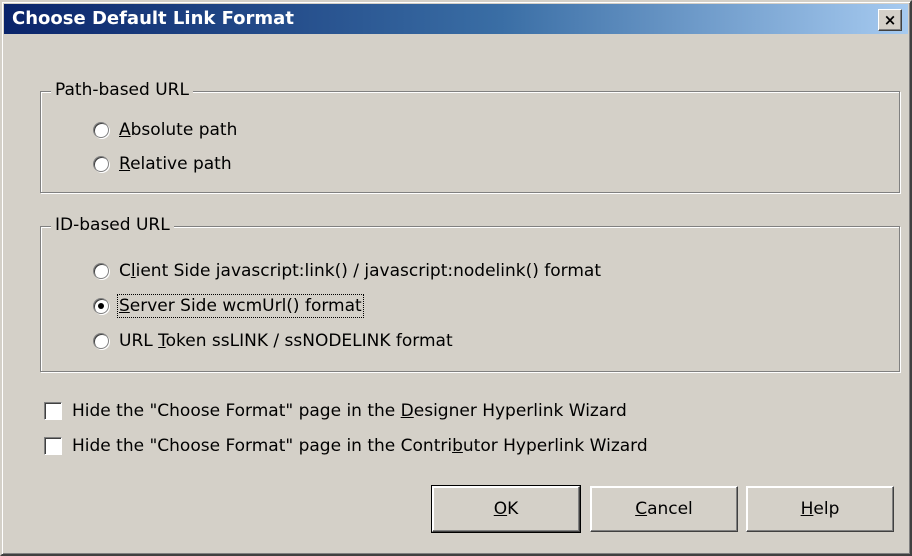 Image resolution: width=912 pixels, height=556 pixels. What do you see at coordinates (101, 271) in the screenshot?
I see `client-side-radio` at bounding box center [101, 271].